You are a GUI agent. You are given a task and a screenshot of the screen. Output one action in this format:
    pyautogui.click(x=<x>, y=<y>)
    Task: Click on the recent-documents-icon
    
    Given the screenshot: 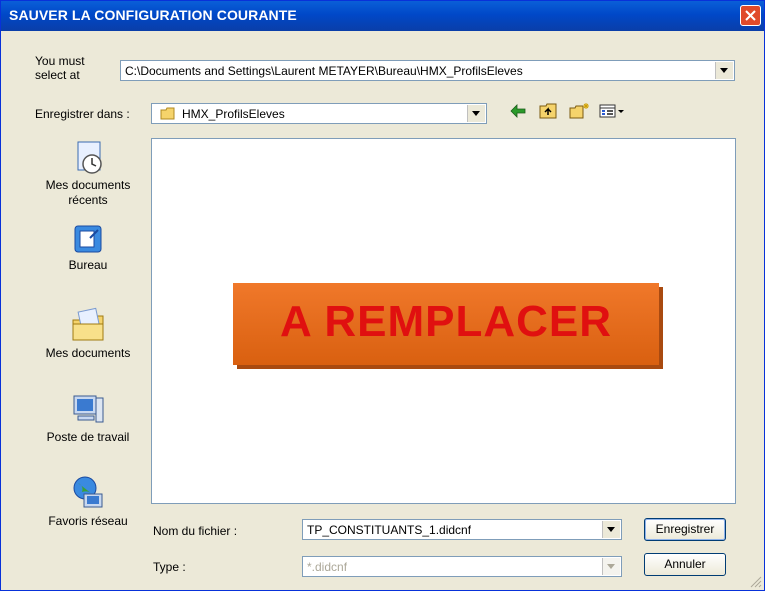 What is the action you would take?
    pyautogui.click(x=89, y=157)
    